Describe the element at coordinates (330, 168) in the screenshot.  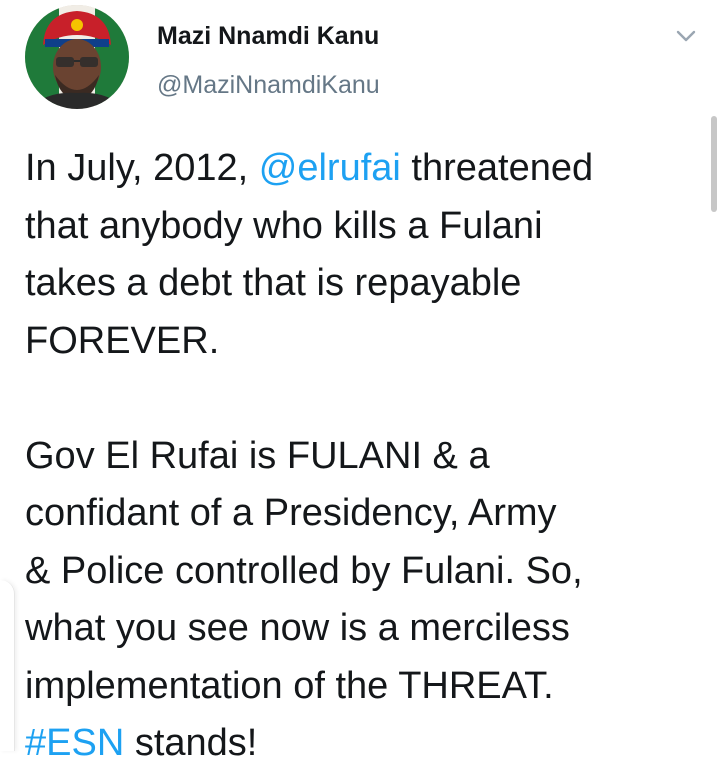
I see `mention-link: @elrufai` at that location.